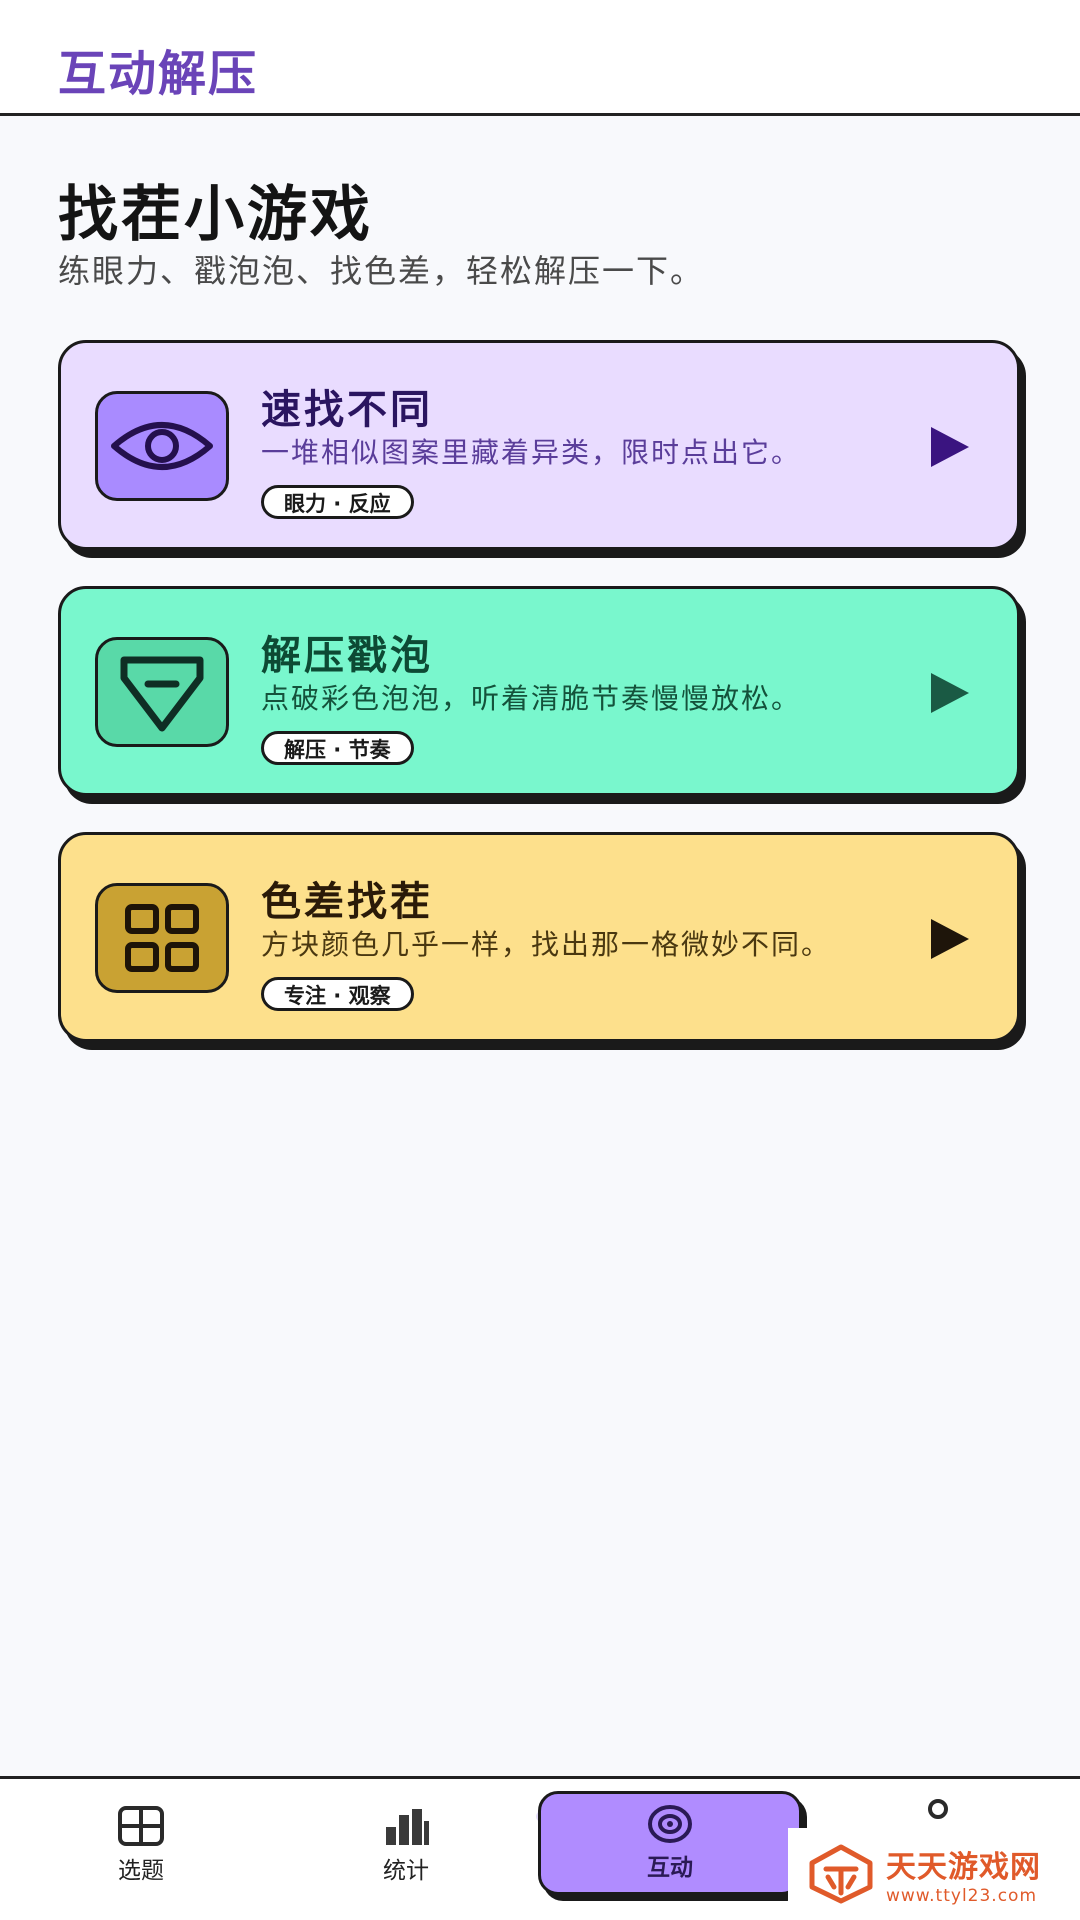  What do you see at coordinates (337, 748) in the screenshot?
I see `card-tag: 解压 · 节奏` at bounding box center [337, 748].